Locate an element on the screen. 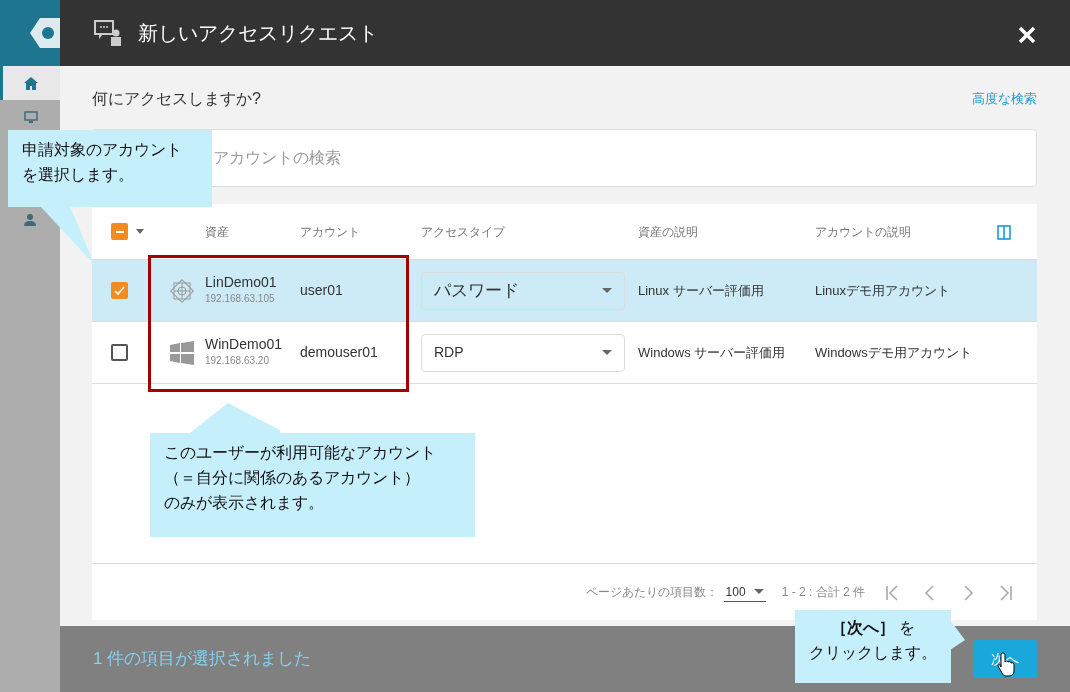 The width and height of the screenshot is (1070, 692). table-row: WinDemo01 192.168.63.20 demouser01 RDP Windows サーバー評価用 Windowsデモ用アカウント is located at coordinates (564, 352).